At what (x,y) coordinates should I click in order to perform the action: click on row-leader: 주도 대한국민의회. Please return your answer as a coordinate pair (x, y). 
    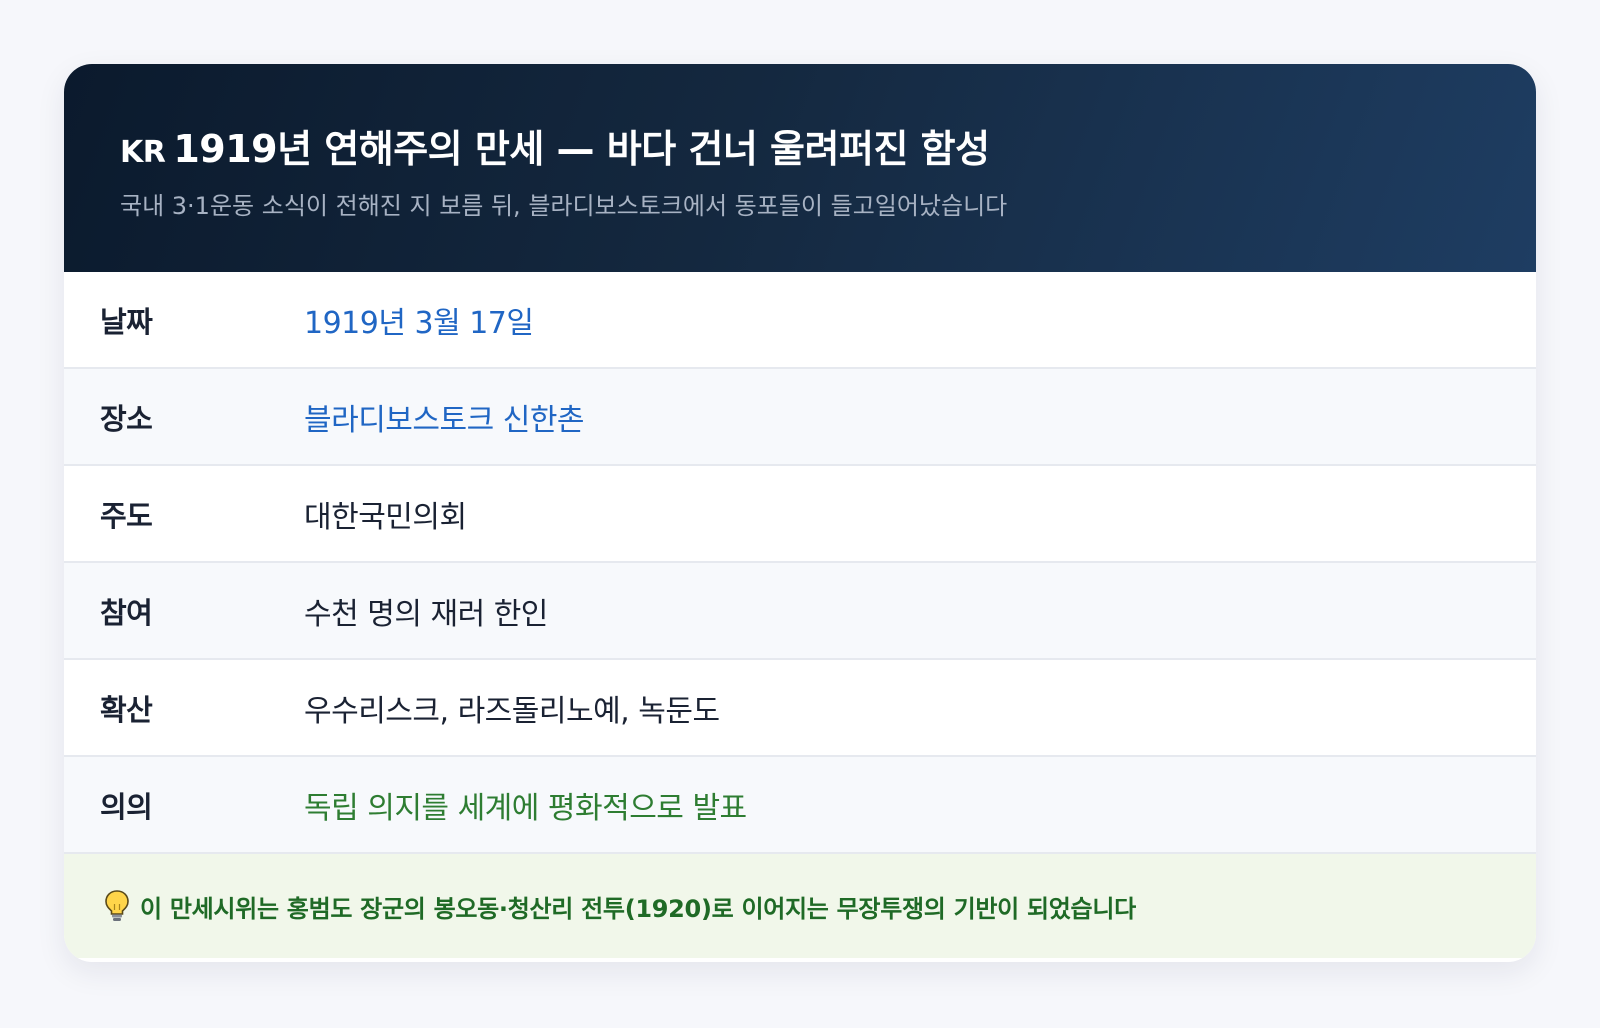
    Looking at the image, I should click on (800, 514).